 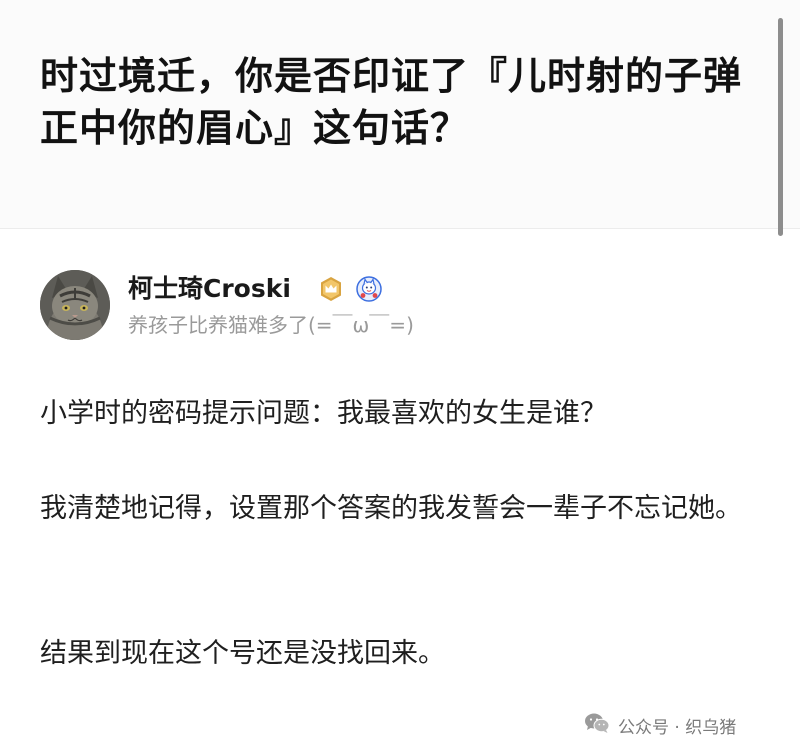 What do you see at coordinates (400, 306) in the screenshot?
I see `author-row: 柯士琦Croski 养孩子比养猫难多了(=￣ω￣=)` at bounding box center [400, 306].